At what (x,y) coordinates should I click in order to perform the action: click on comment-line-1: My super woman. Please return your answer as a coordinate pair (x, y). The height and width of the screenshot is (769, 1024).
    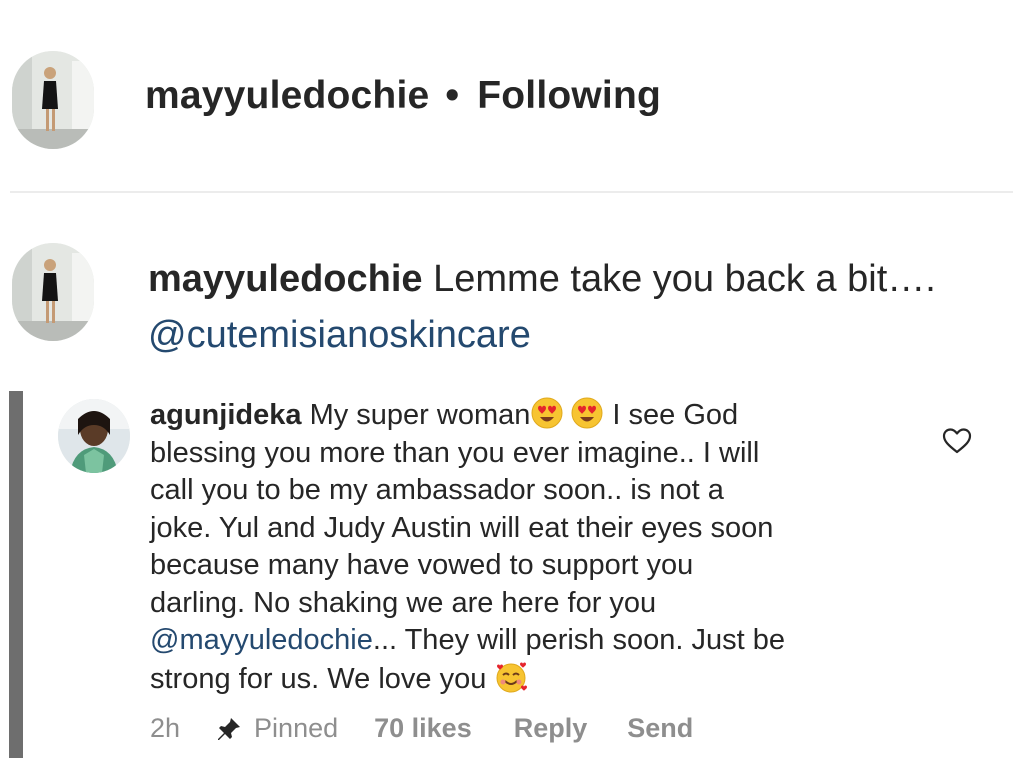
    Looking at the image, I should click on (420, 415).